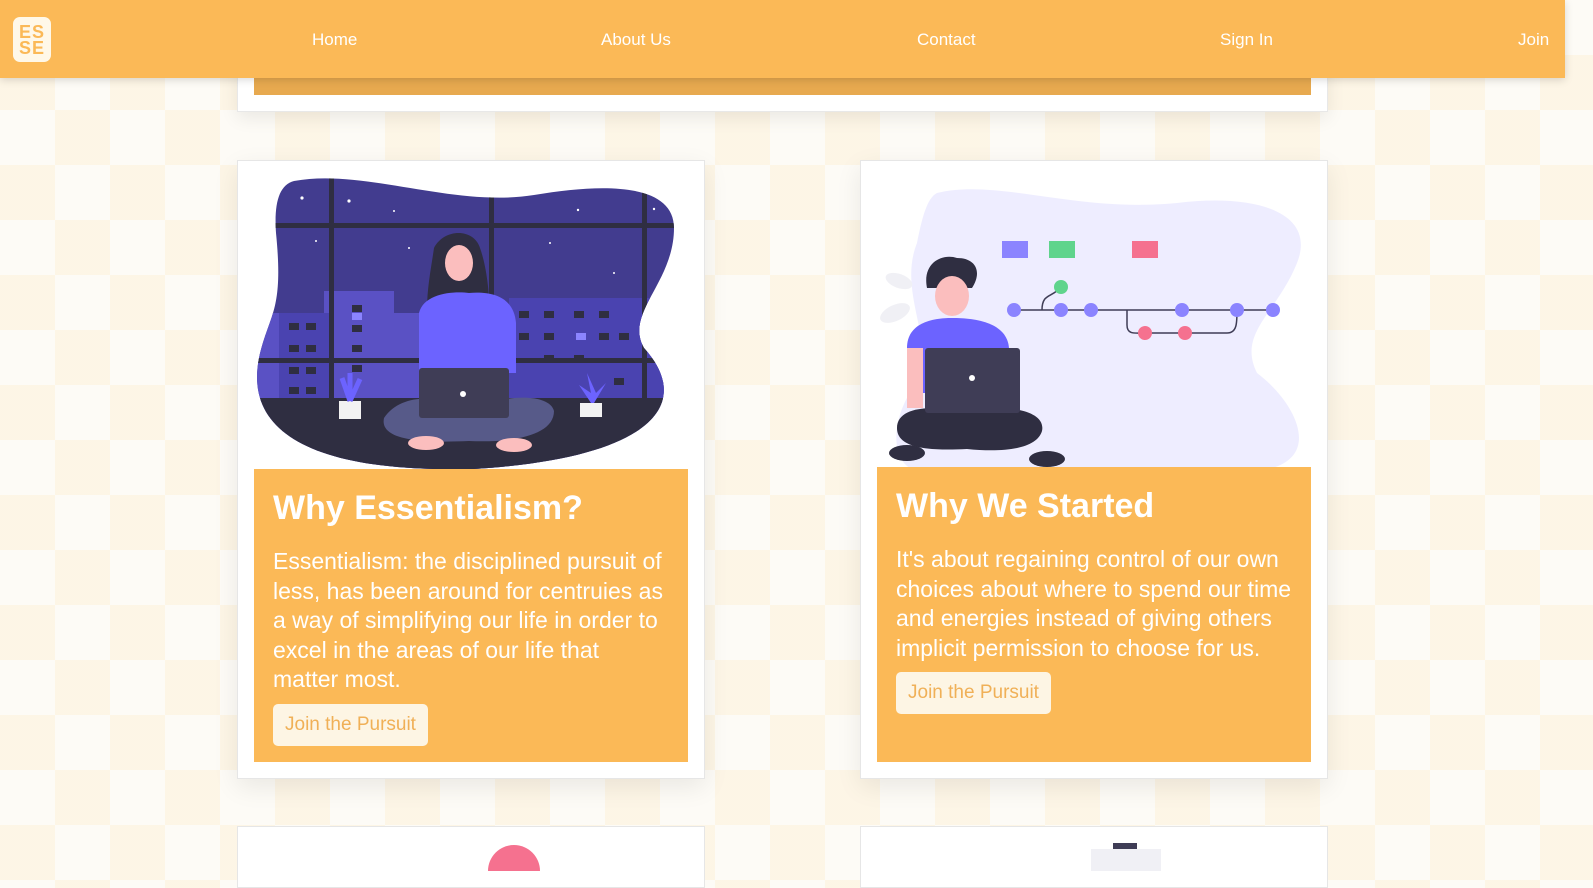  I want to click on logo: ES SE, so click(32, 39).